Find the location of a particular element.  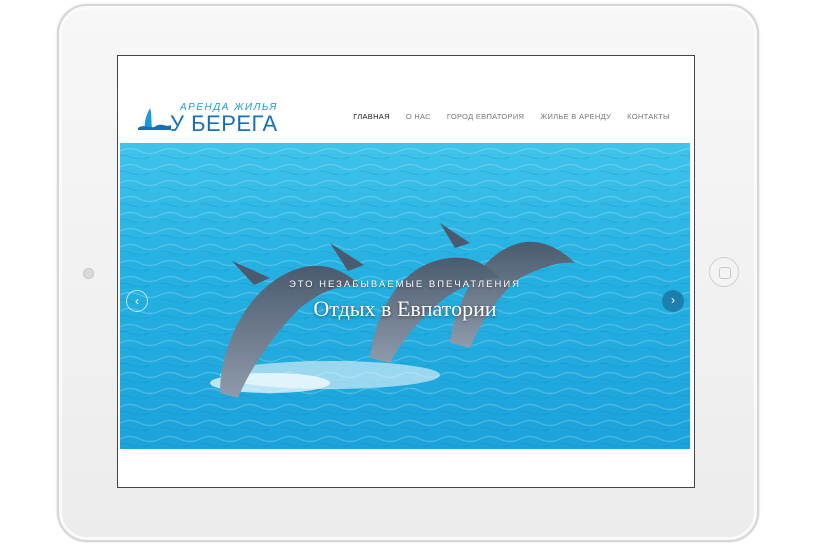

home-button is located at coordinates (724, 272).